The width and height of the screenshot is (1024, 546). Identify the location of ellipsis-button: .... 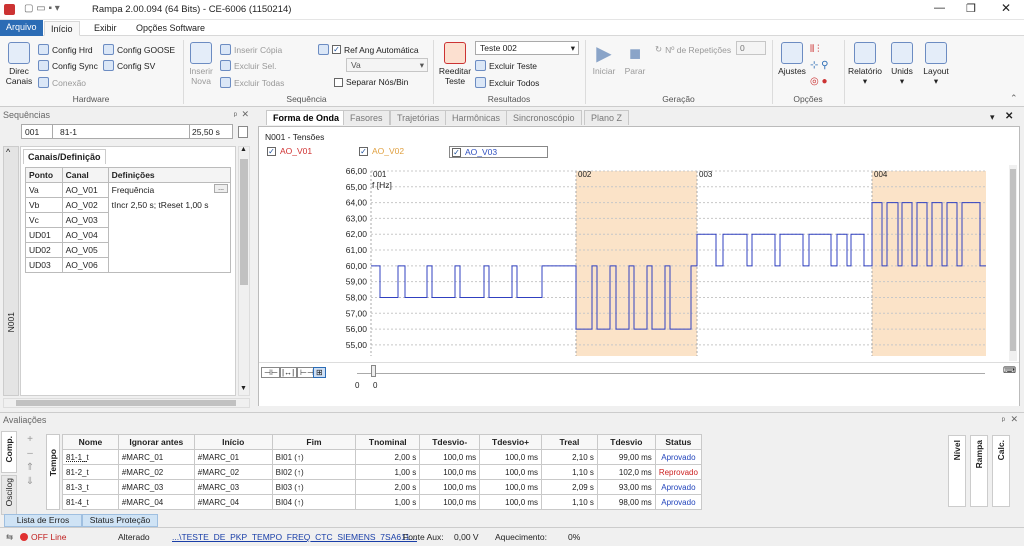
(221, 188).